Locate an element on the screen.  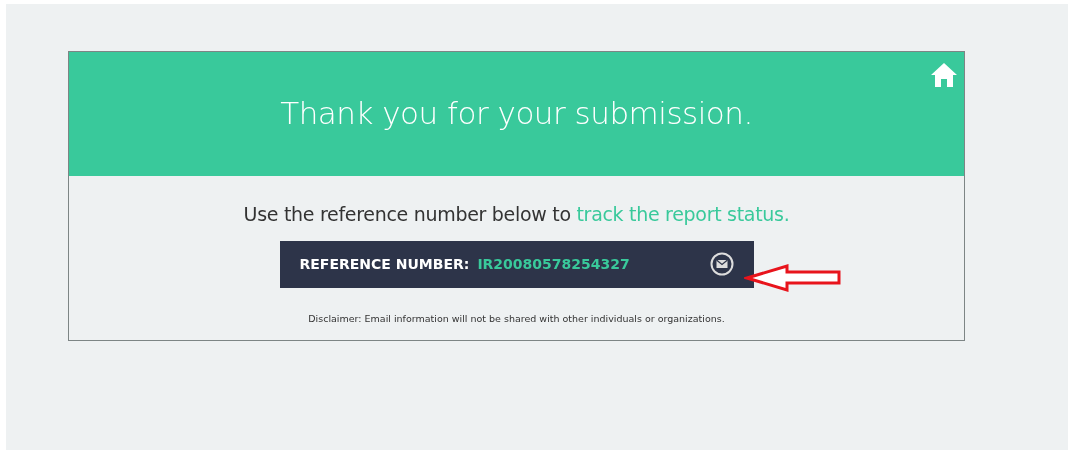
instruction-text: Use the reference number below to track the report status. is located at coordinates (516, 214).